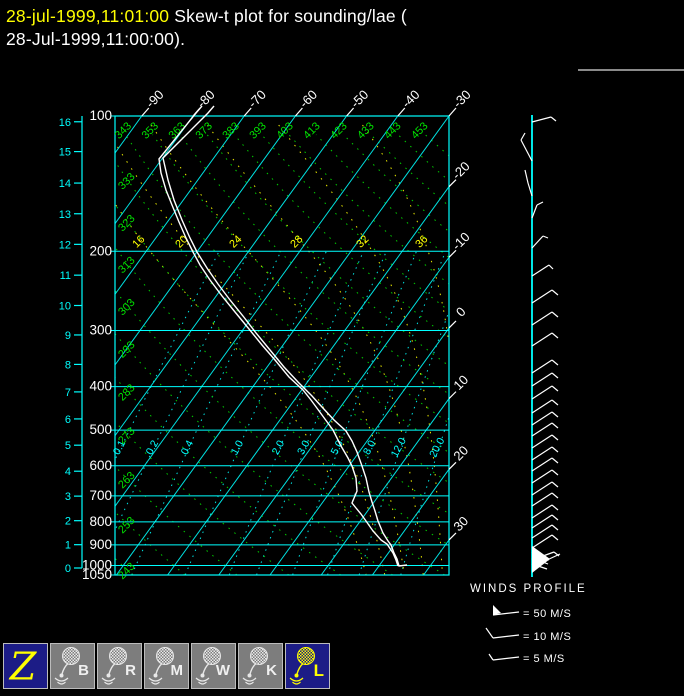  Describe the element at coordinates (100, 250) in the screenshot. I see `svg-text: 200` at that location.